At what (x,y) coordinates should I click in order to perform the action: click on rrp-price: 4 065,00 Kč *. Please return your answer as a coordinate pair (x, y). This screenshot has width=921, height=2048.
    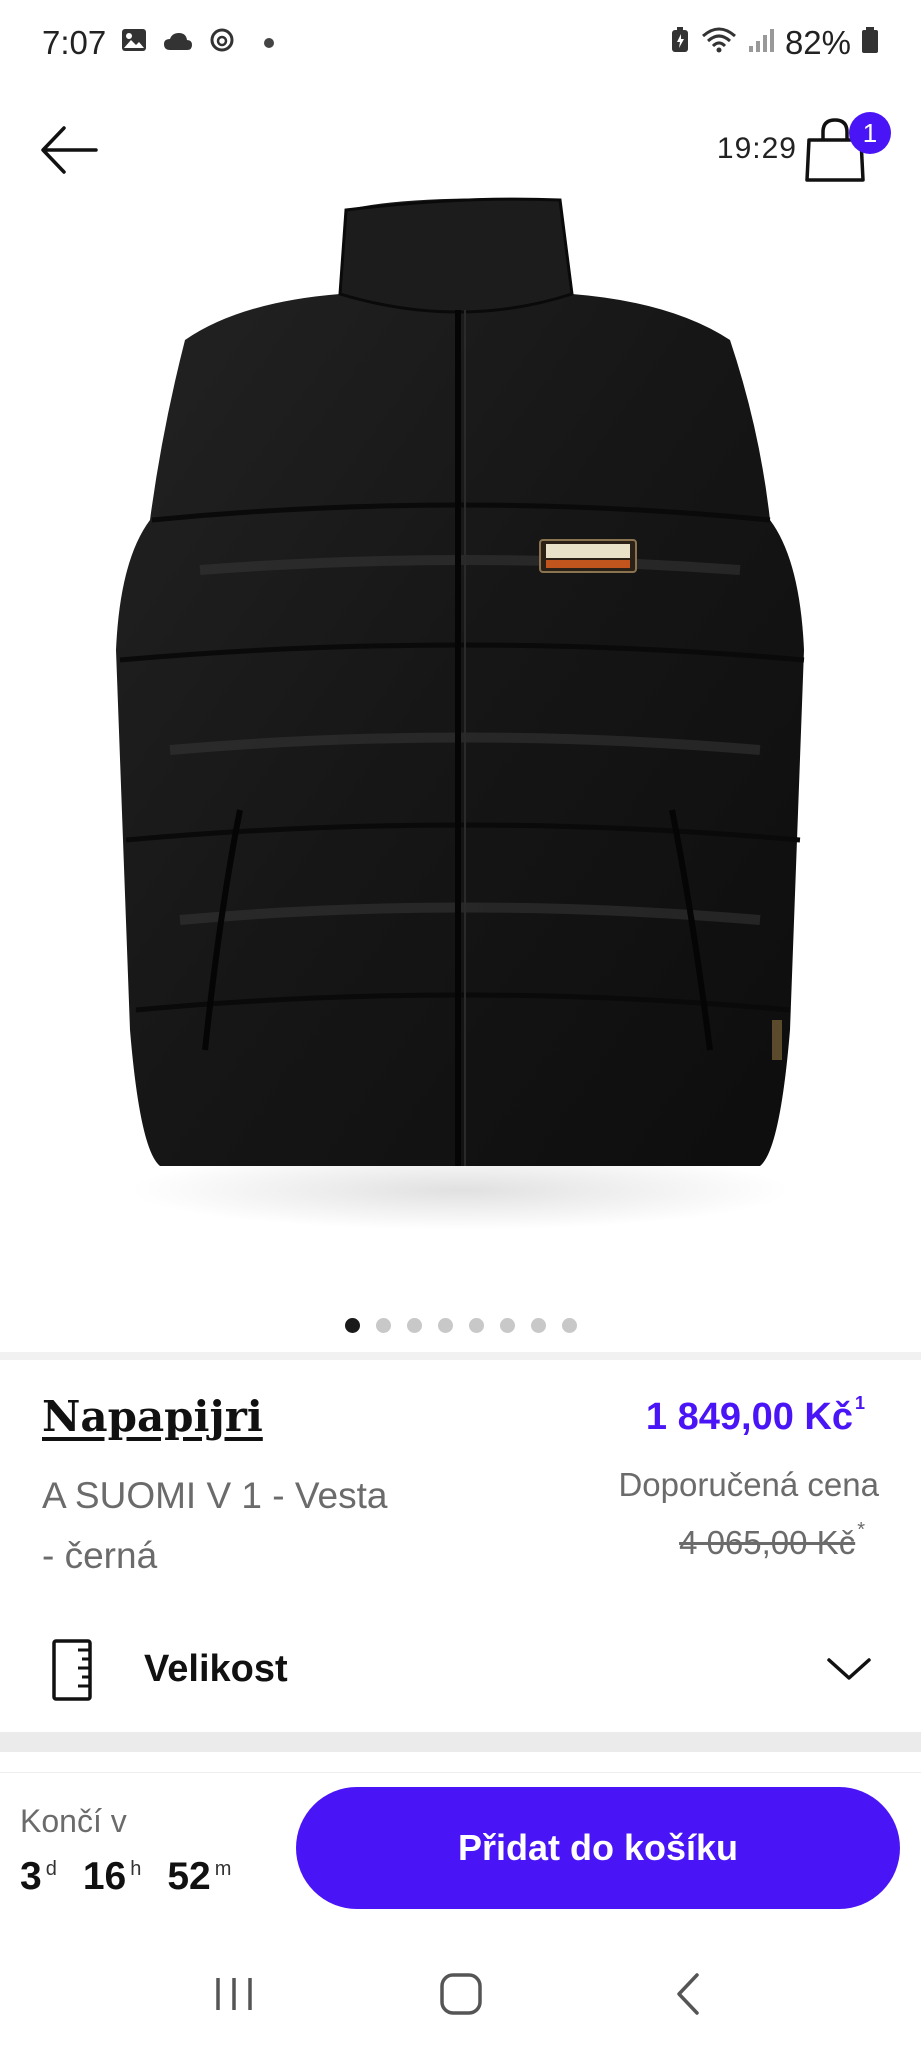
    Looking at the image, I should click on (772, 1540).